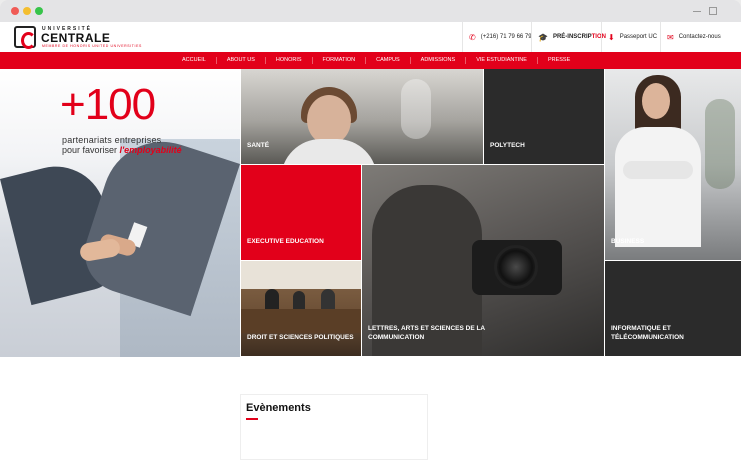 The width and height of the screenshot is (741, 460). What do you see at coordinates (329, 120) in the screenshot?
I see `tile-sante-face` at bounding box center [329, 120].